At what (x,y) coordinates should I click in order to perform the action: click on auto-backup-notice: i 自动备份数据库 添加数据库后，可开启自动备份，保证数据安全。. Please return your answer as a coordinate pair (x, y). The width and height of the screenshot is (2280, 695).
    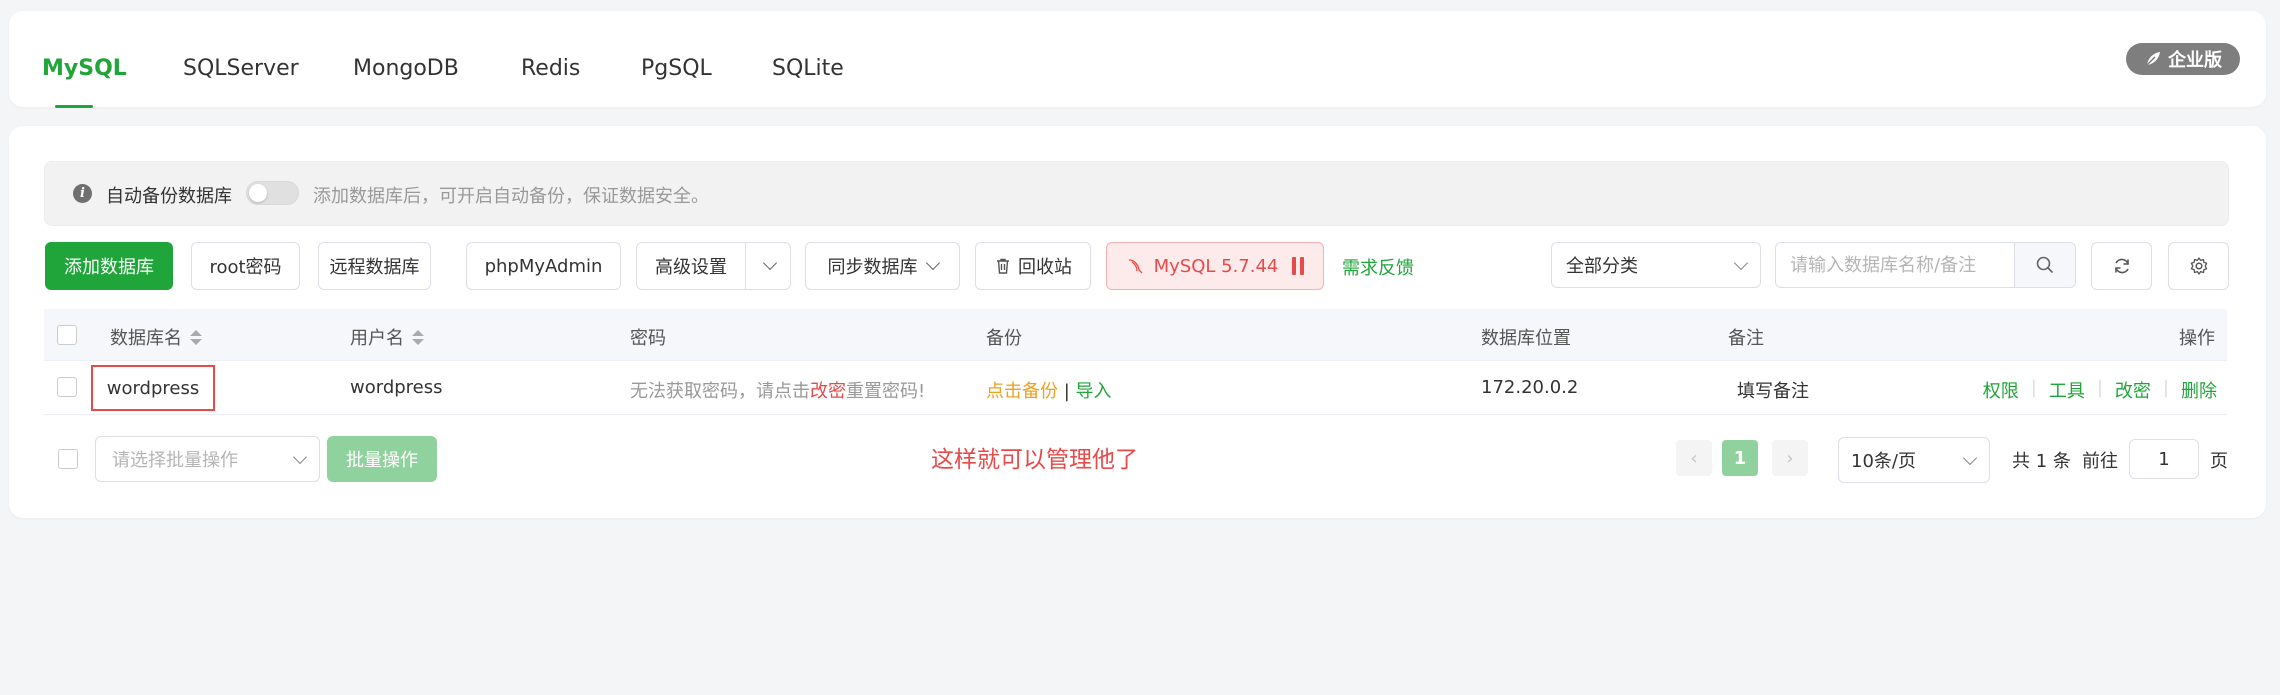
    Looking at the image, I should click on (1136, 193).